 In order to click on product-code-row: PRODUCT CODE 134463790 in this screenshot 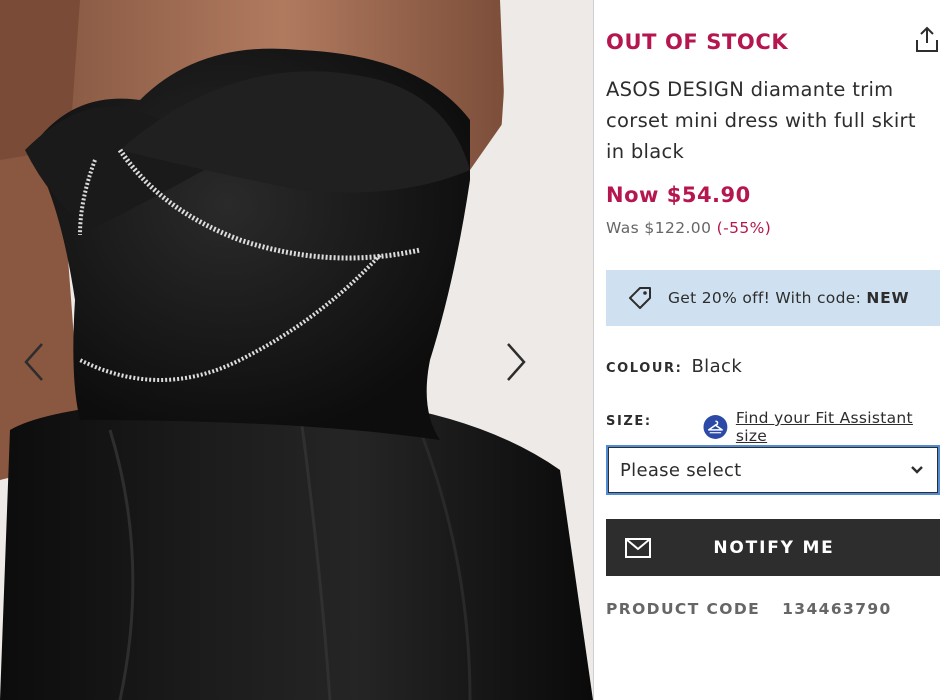, I will do `click(749, 609)`.